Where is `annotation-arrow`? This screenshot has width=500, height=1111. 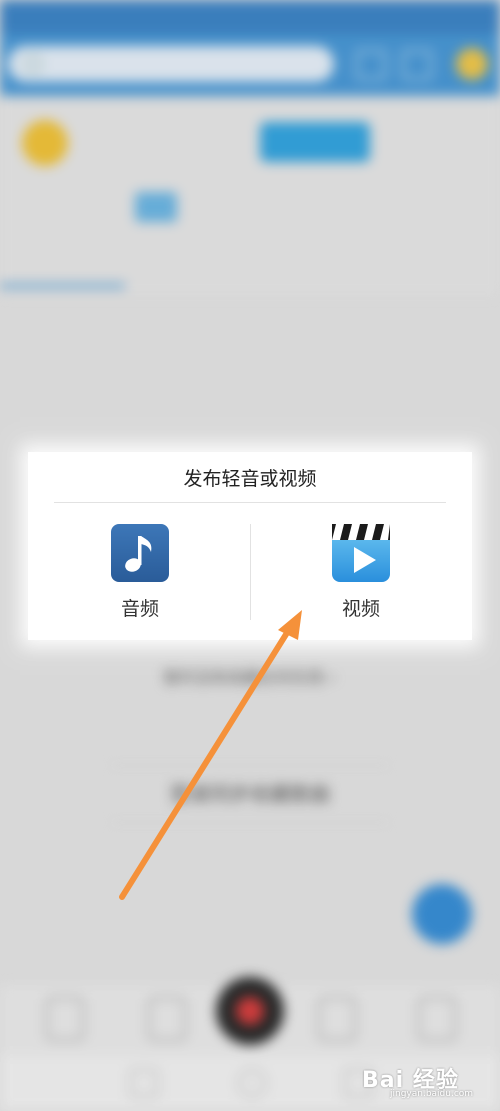
annotation-arrow is located at coordinates (210, 755).